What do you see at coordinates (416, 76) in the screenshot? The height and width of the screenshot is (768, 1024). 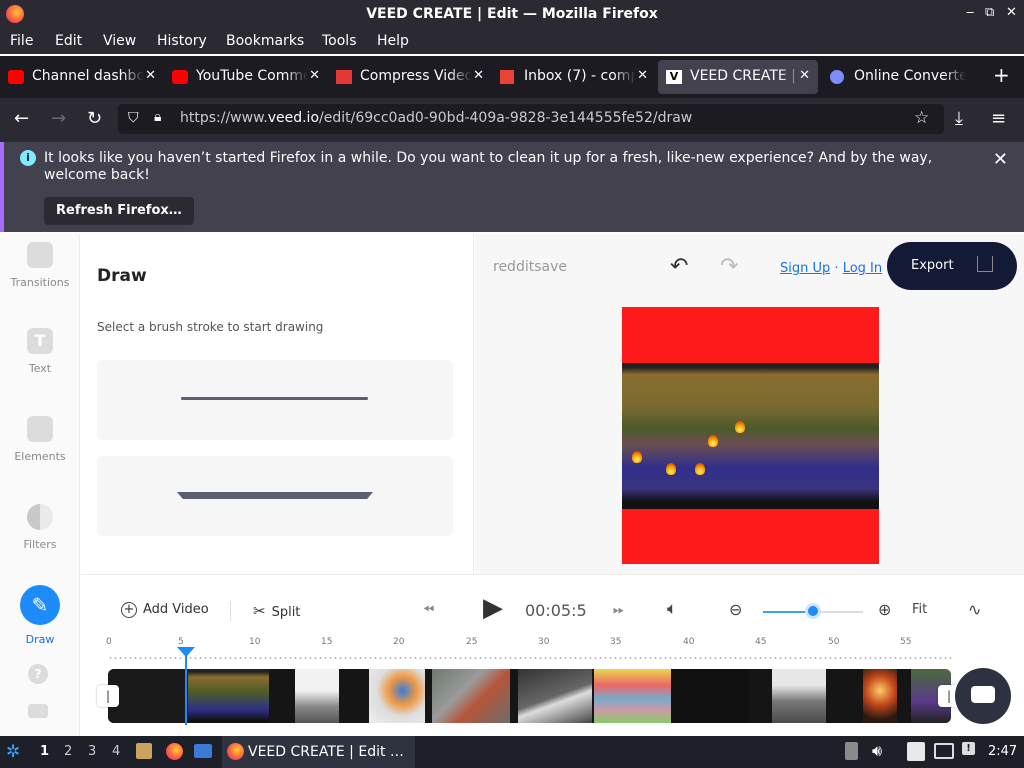 I see `tab-label: Compress Video` at bounding box center [416, 76].